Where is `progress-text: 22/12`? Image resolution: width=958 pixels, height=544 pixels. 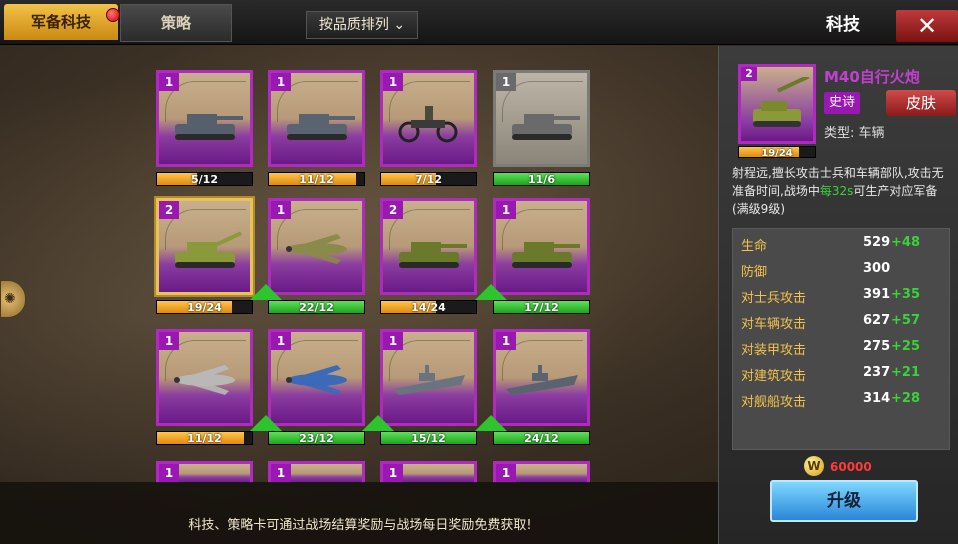 progress-text: 22/12 is located at coordinates (316, 307).